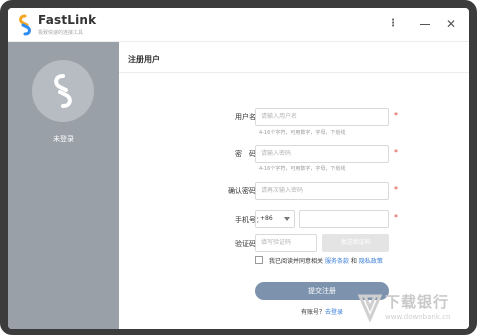 Image resolution: width=477 pixels, height=335 pixels. Describe the element at coordinates (287, 219) in the screenshot. I see `chevron-down-icon` at that location.